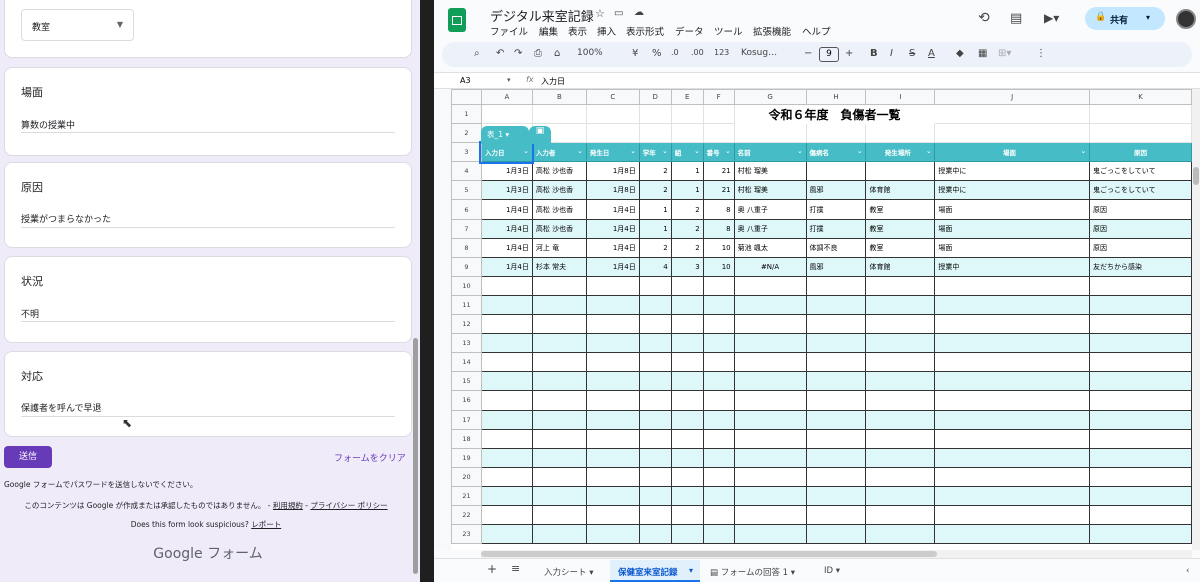 Image resolution: width=1200 pixels, height=582 pixels. Describe the element at coordinates (655, 228) in the screenshot. I see `cell: 1` at that location.